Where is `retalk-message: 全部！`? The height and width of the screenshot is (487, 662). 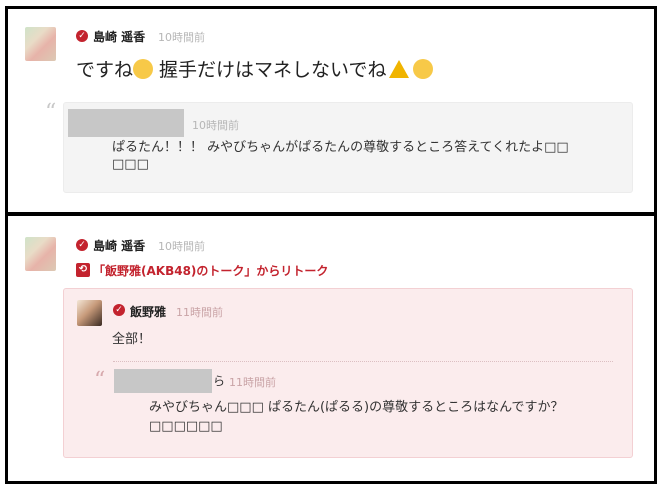
retalk-message: 全部！ is located at coordinates (132, 339).